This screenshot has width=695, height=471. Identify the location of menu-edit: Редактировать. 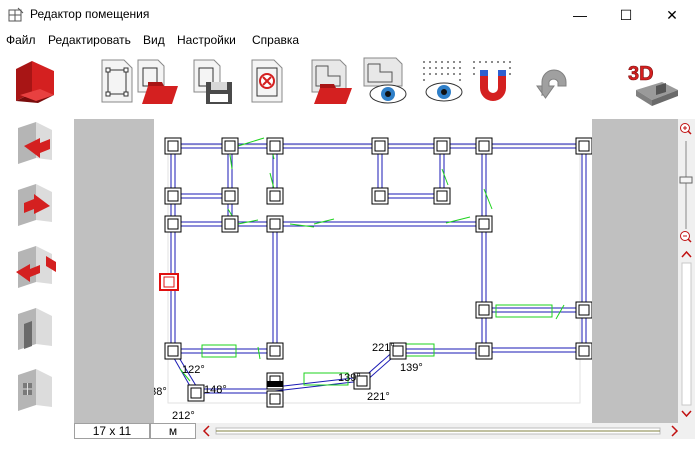
(89, 40).